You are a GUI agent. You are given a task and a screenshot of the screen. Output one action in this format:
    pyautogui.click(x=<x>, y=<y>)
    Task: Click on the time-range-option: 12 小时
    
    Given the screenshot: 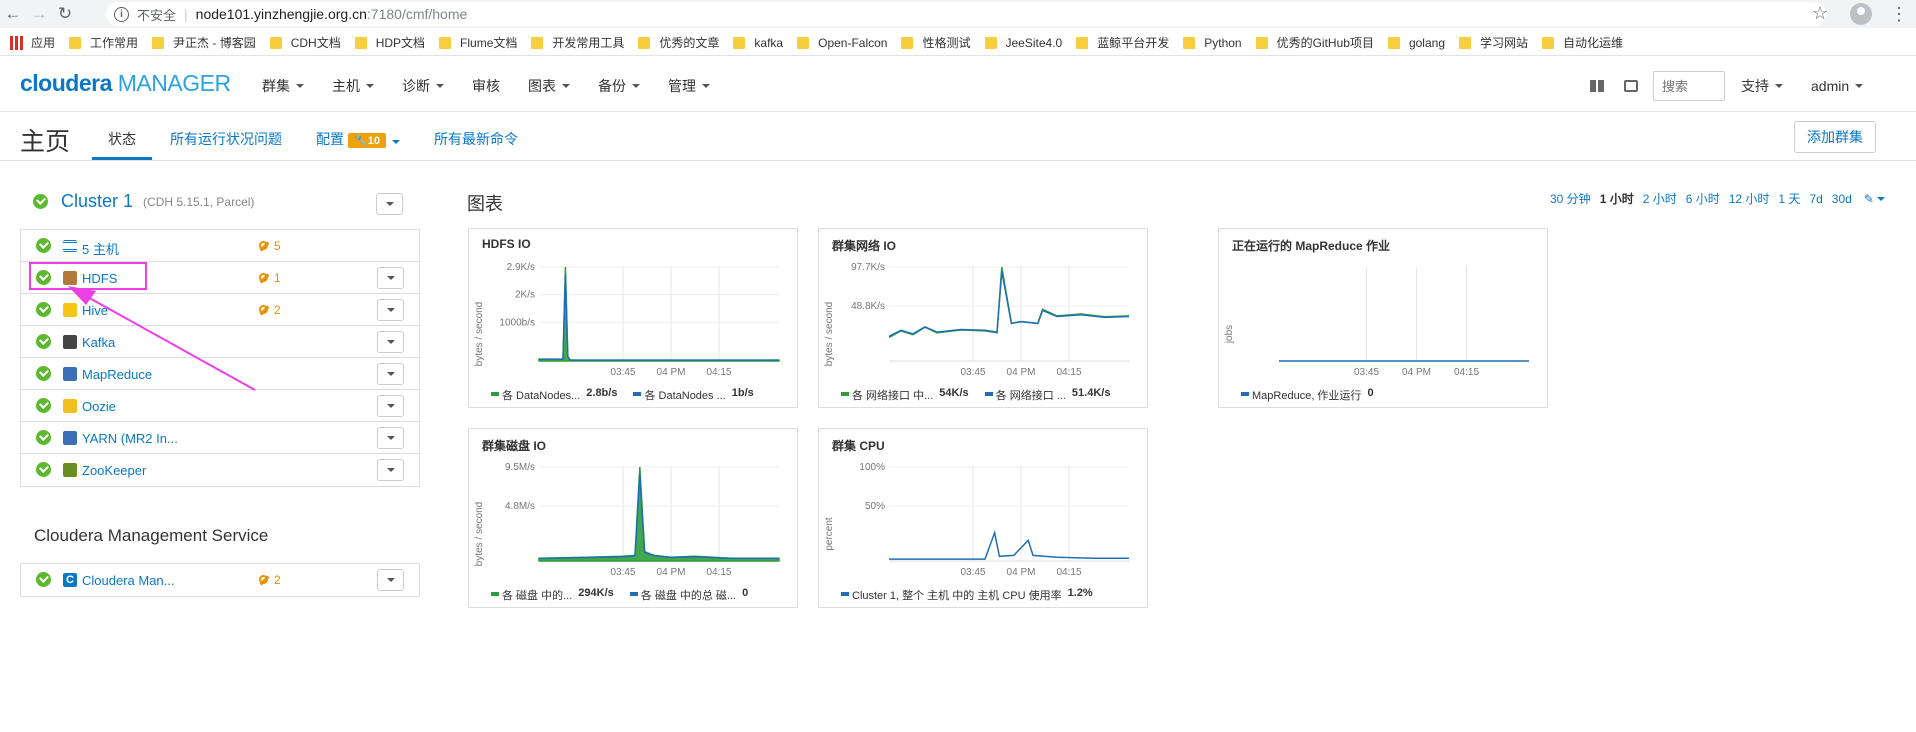 What is the action you would take?
    pyautogui.click(x=1749, y=198)
    